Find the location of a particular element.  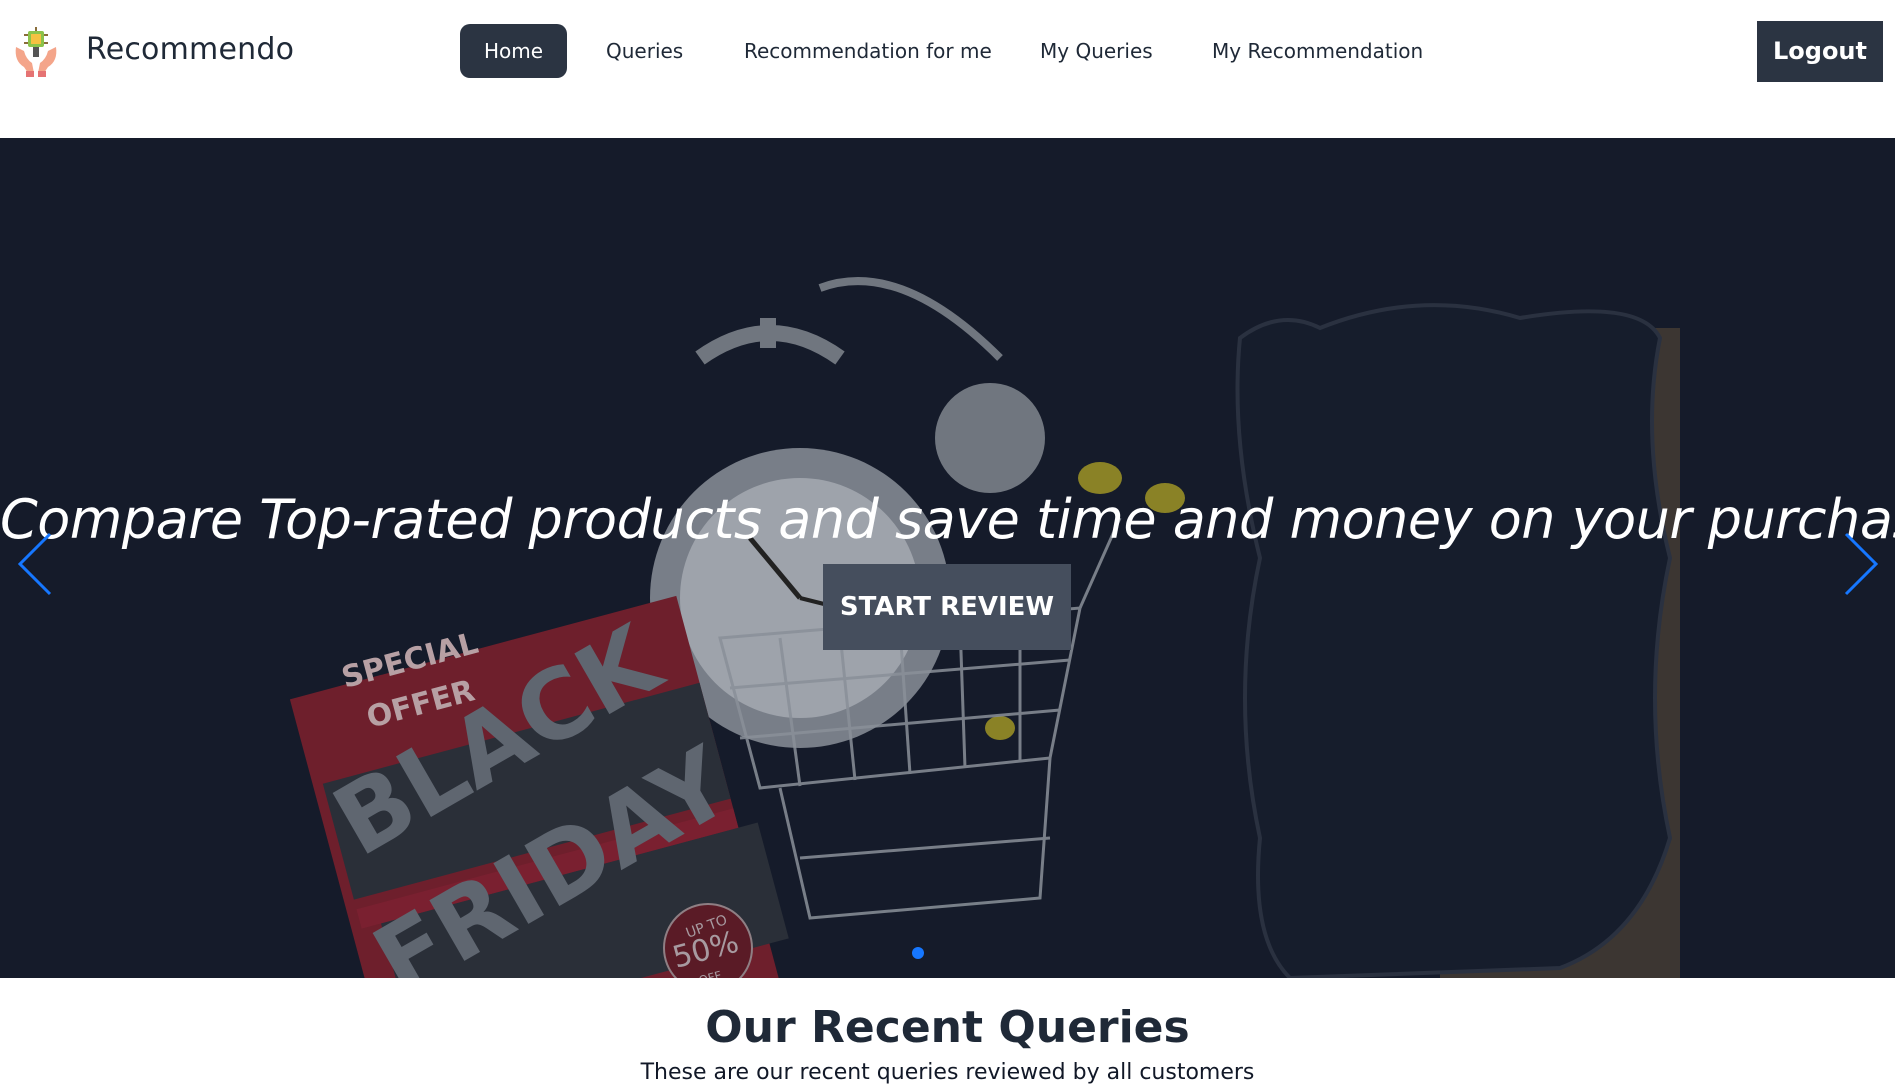

hands-gear-icon is located at coordinates (36, 52).